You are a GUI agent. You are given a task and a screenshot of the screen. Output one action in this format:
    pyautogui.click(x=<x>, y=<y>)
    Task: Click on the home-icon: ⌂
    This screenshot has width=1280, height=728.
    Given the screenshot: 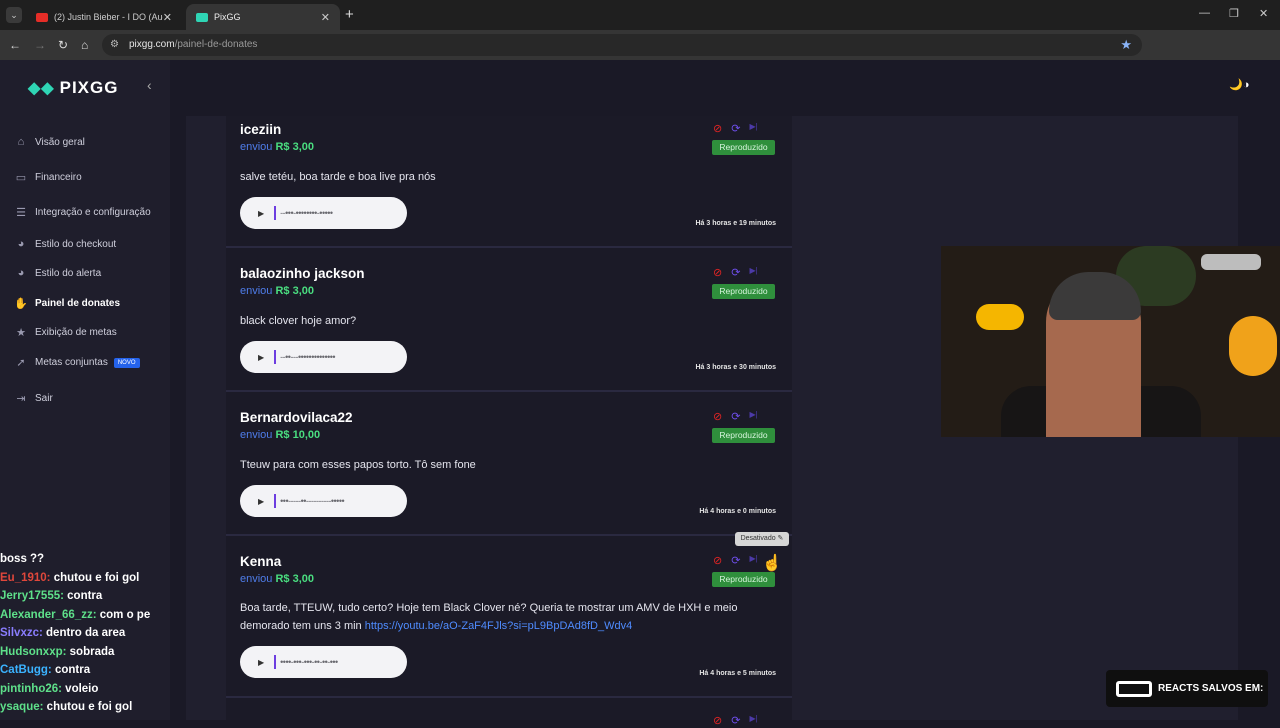 What is the action you would take?
    pyautogui.click(x=84, y=45)
    